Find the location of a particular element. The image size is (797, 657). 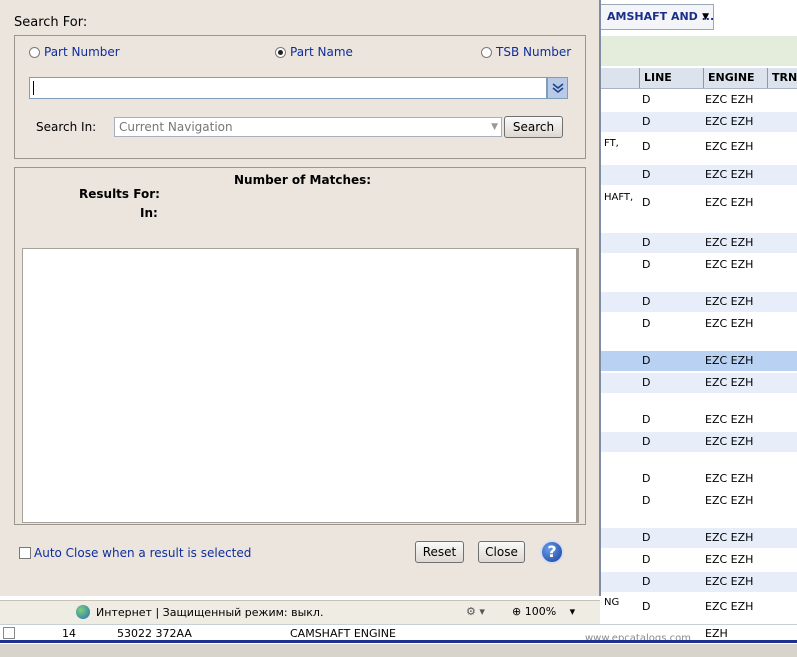

truncated-description: NG is located at coordinates (612, 602).